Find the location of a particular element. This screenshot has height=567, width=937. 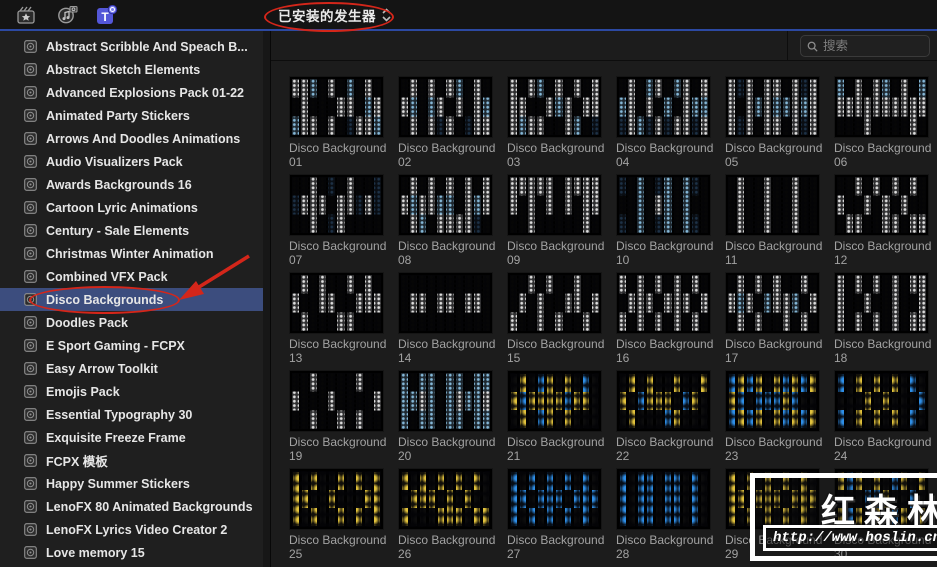

tile-label: Disco Background 26 is located at coordinates (447, 547).